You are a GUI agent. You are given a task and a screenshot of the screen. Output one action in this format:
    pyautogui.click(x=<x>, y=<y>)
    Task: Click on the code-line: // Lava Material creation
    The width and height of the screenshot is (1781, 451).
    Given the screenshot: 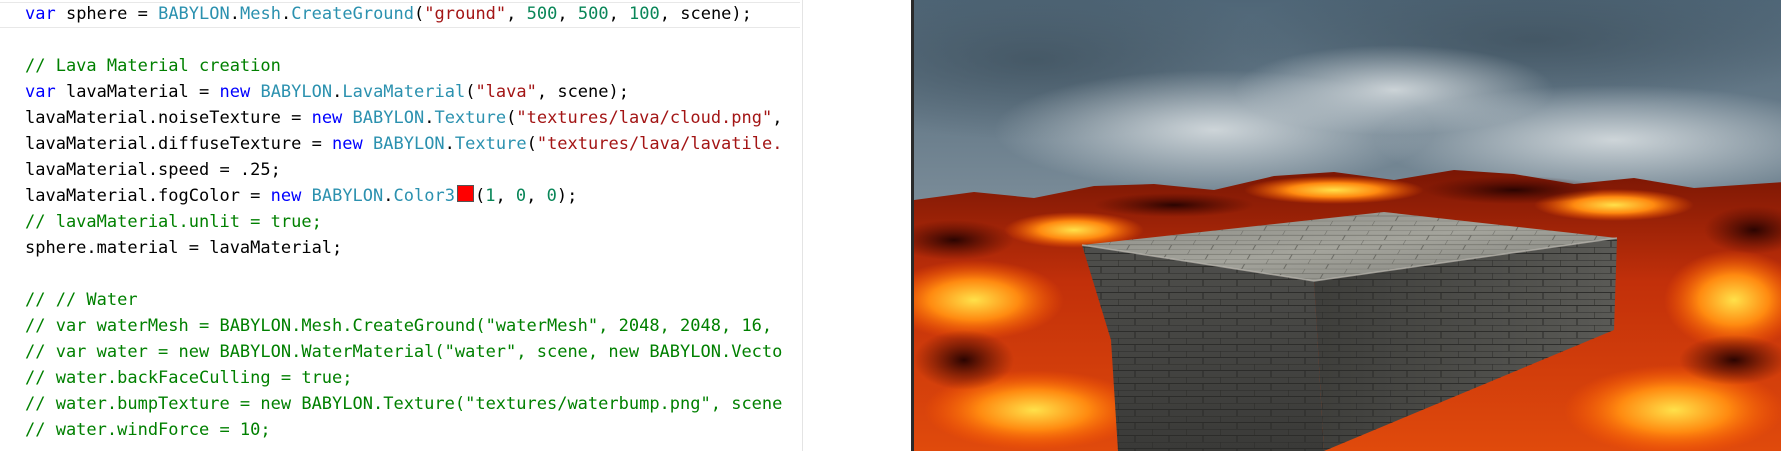 What is the action you would take?
    pyautogui.click(x=153, y=66)
    